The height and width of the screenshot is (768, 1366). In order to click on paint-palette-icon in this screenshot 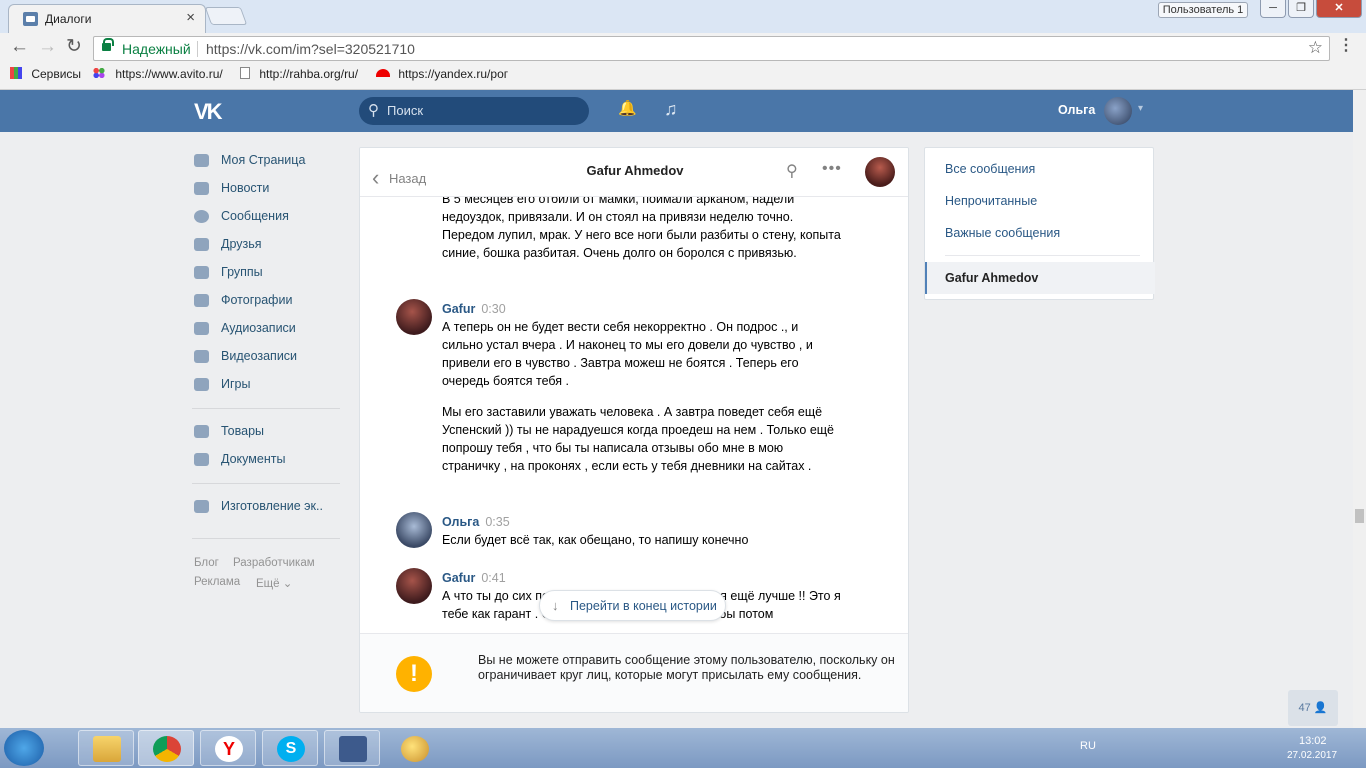, I will do `click(415, 749)`.